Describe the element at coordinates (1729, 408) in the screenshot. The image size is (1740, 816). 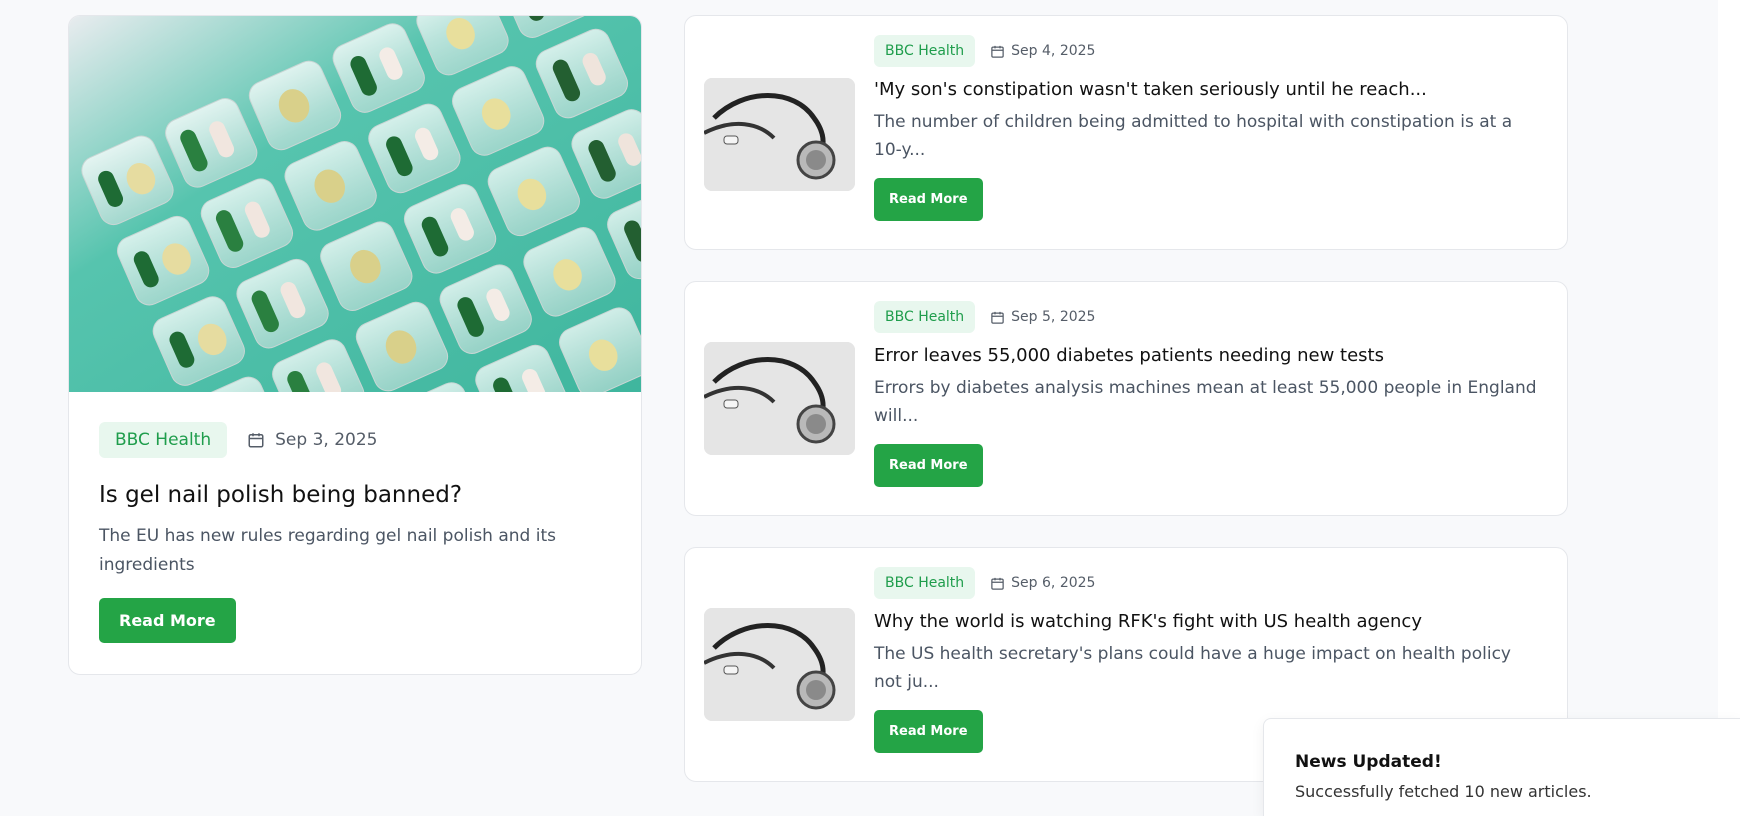
I see `page-scrollbar` at that location.